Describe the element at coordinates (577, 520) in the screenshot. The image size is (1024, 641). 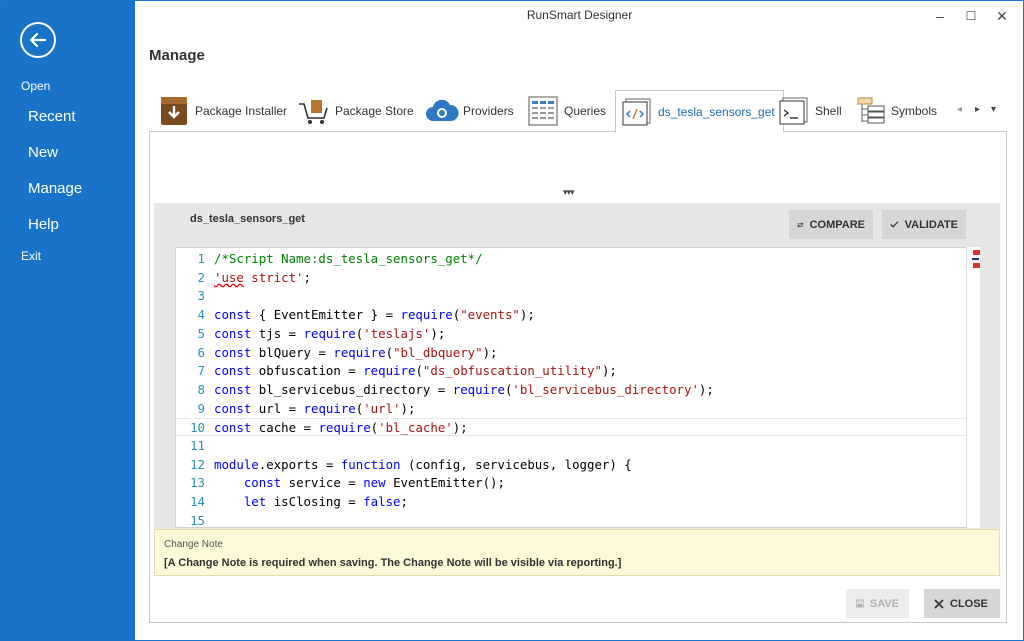
I see `code-line: 15` at that location.